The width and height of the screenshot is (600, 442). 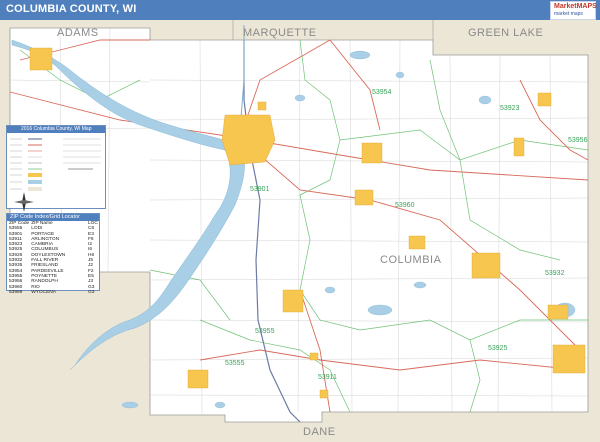 I want to click on zip-name-cell: WYOCENA, so click(x=43, y=292).